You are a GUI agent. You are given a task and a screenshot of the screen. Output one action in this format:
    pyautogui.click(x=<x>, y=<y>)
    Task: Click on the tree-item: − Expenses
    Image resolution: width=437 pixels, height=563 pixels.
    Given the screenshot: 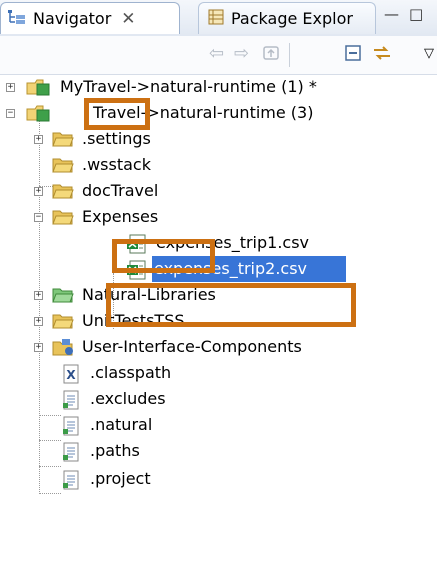 What is the action you would take?
    pyautogui.click(x=218, y=217)
    